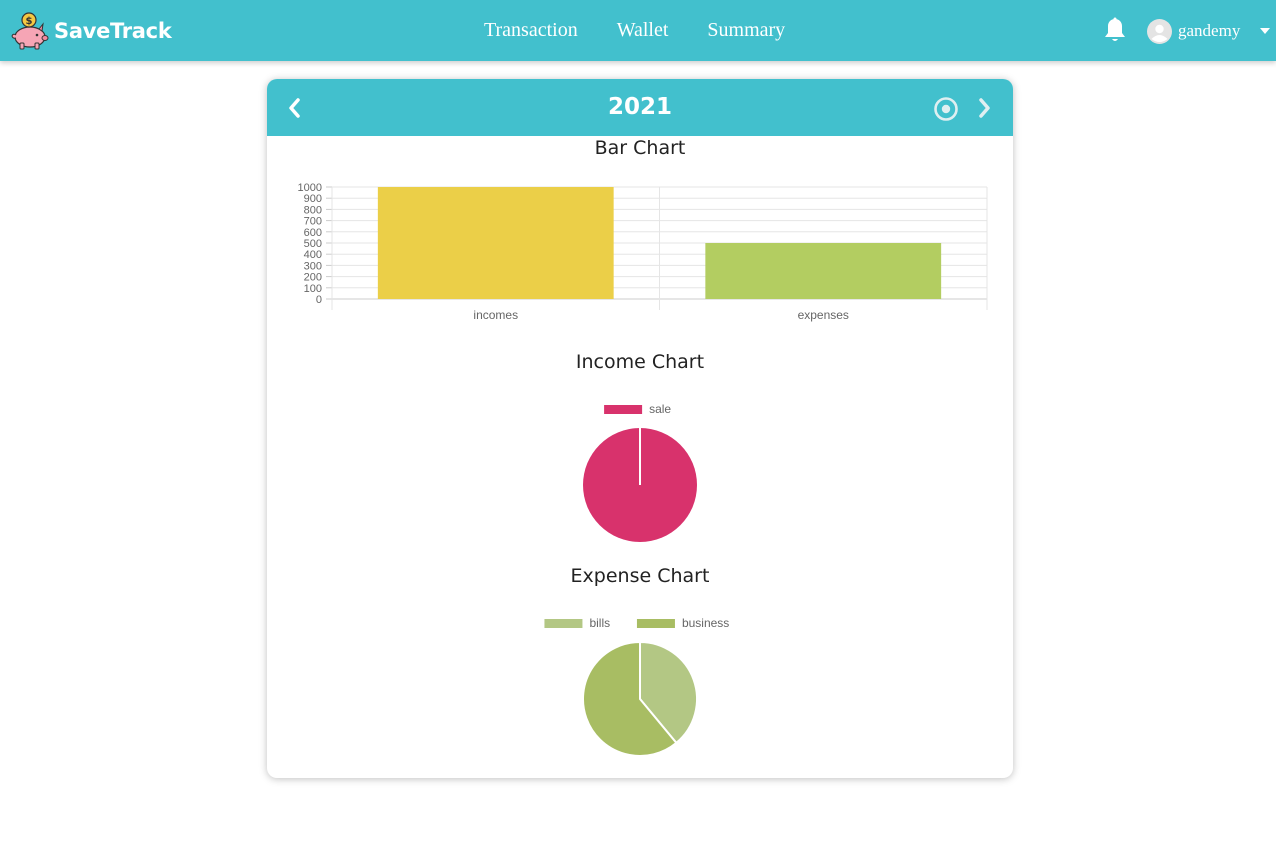 The width and height of the screenshot is (1276, 846). I want to click on y-tick-label: 800, so click(313, 210).